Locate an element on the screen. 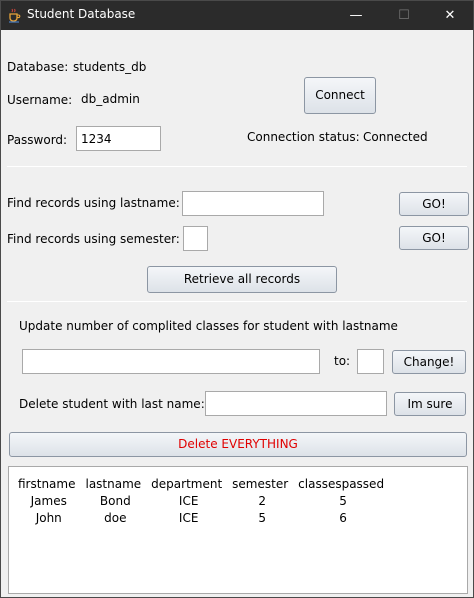  cell-semester: 2 is located at coordinates (262, 500).